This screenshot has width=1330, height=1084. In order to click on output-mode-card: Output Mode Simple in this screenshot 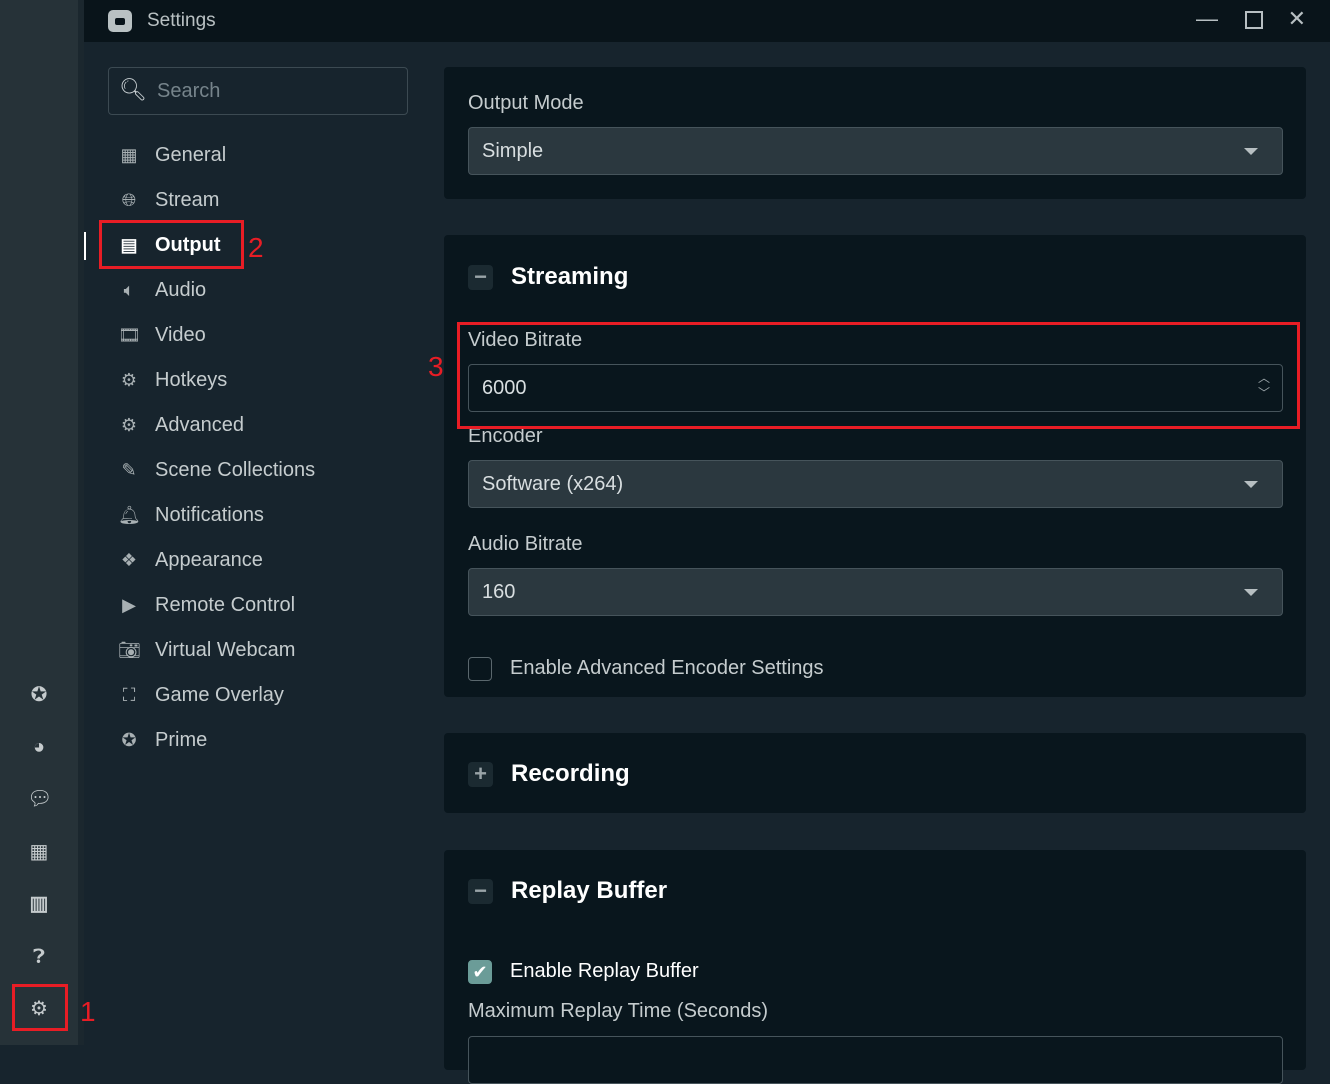, I will do `click(875, 133)`.